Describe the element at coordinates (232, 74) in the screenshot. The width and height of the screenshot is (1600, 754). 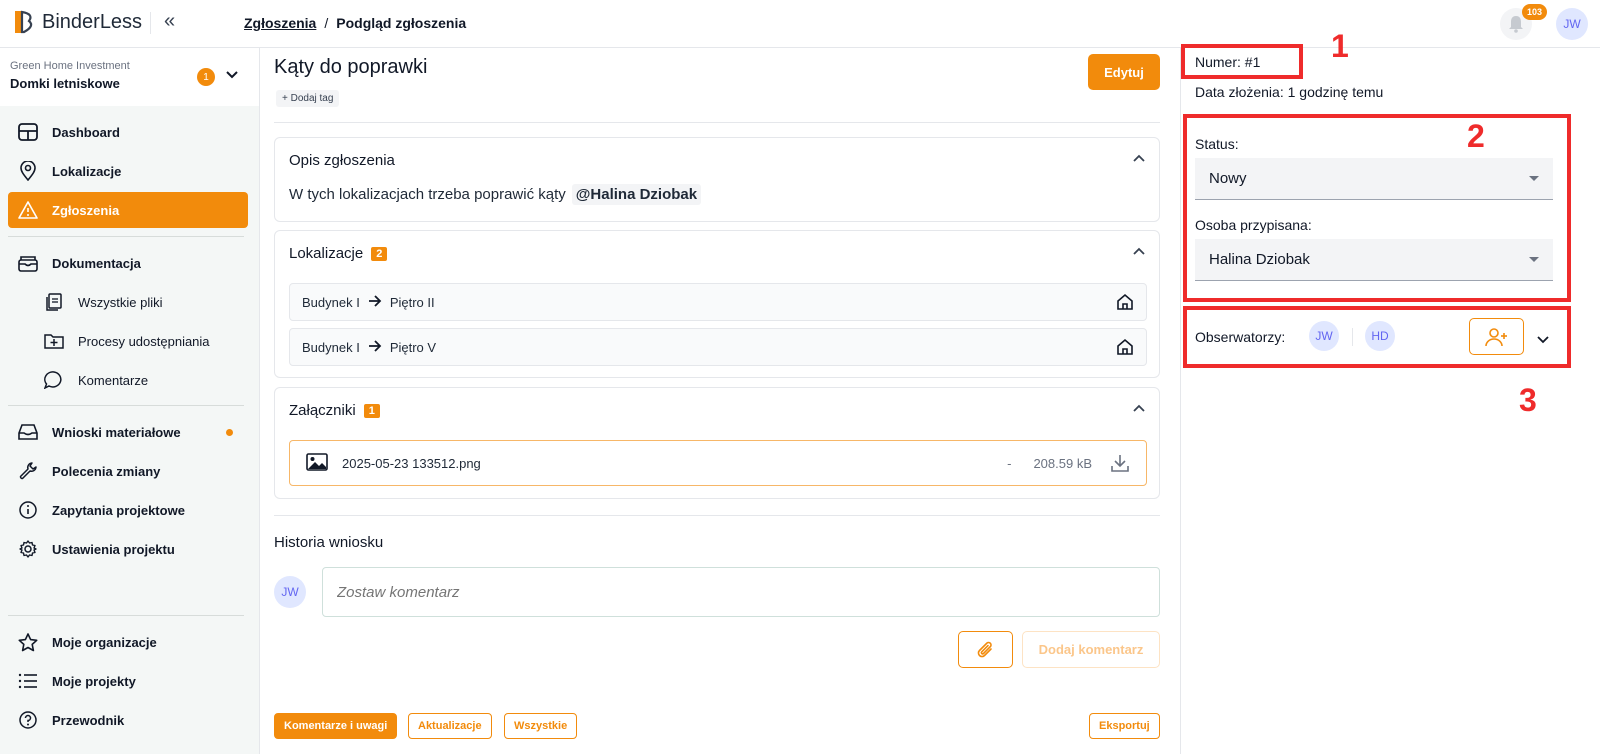
I see `chevron-down-icon` at that location.